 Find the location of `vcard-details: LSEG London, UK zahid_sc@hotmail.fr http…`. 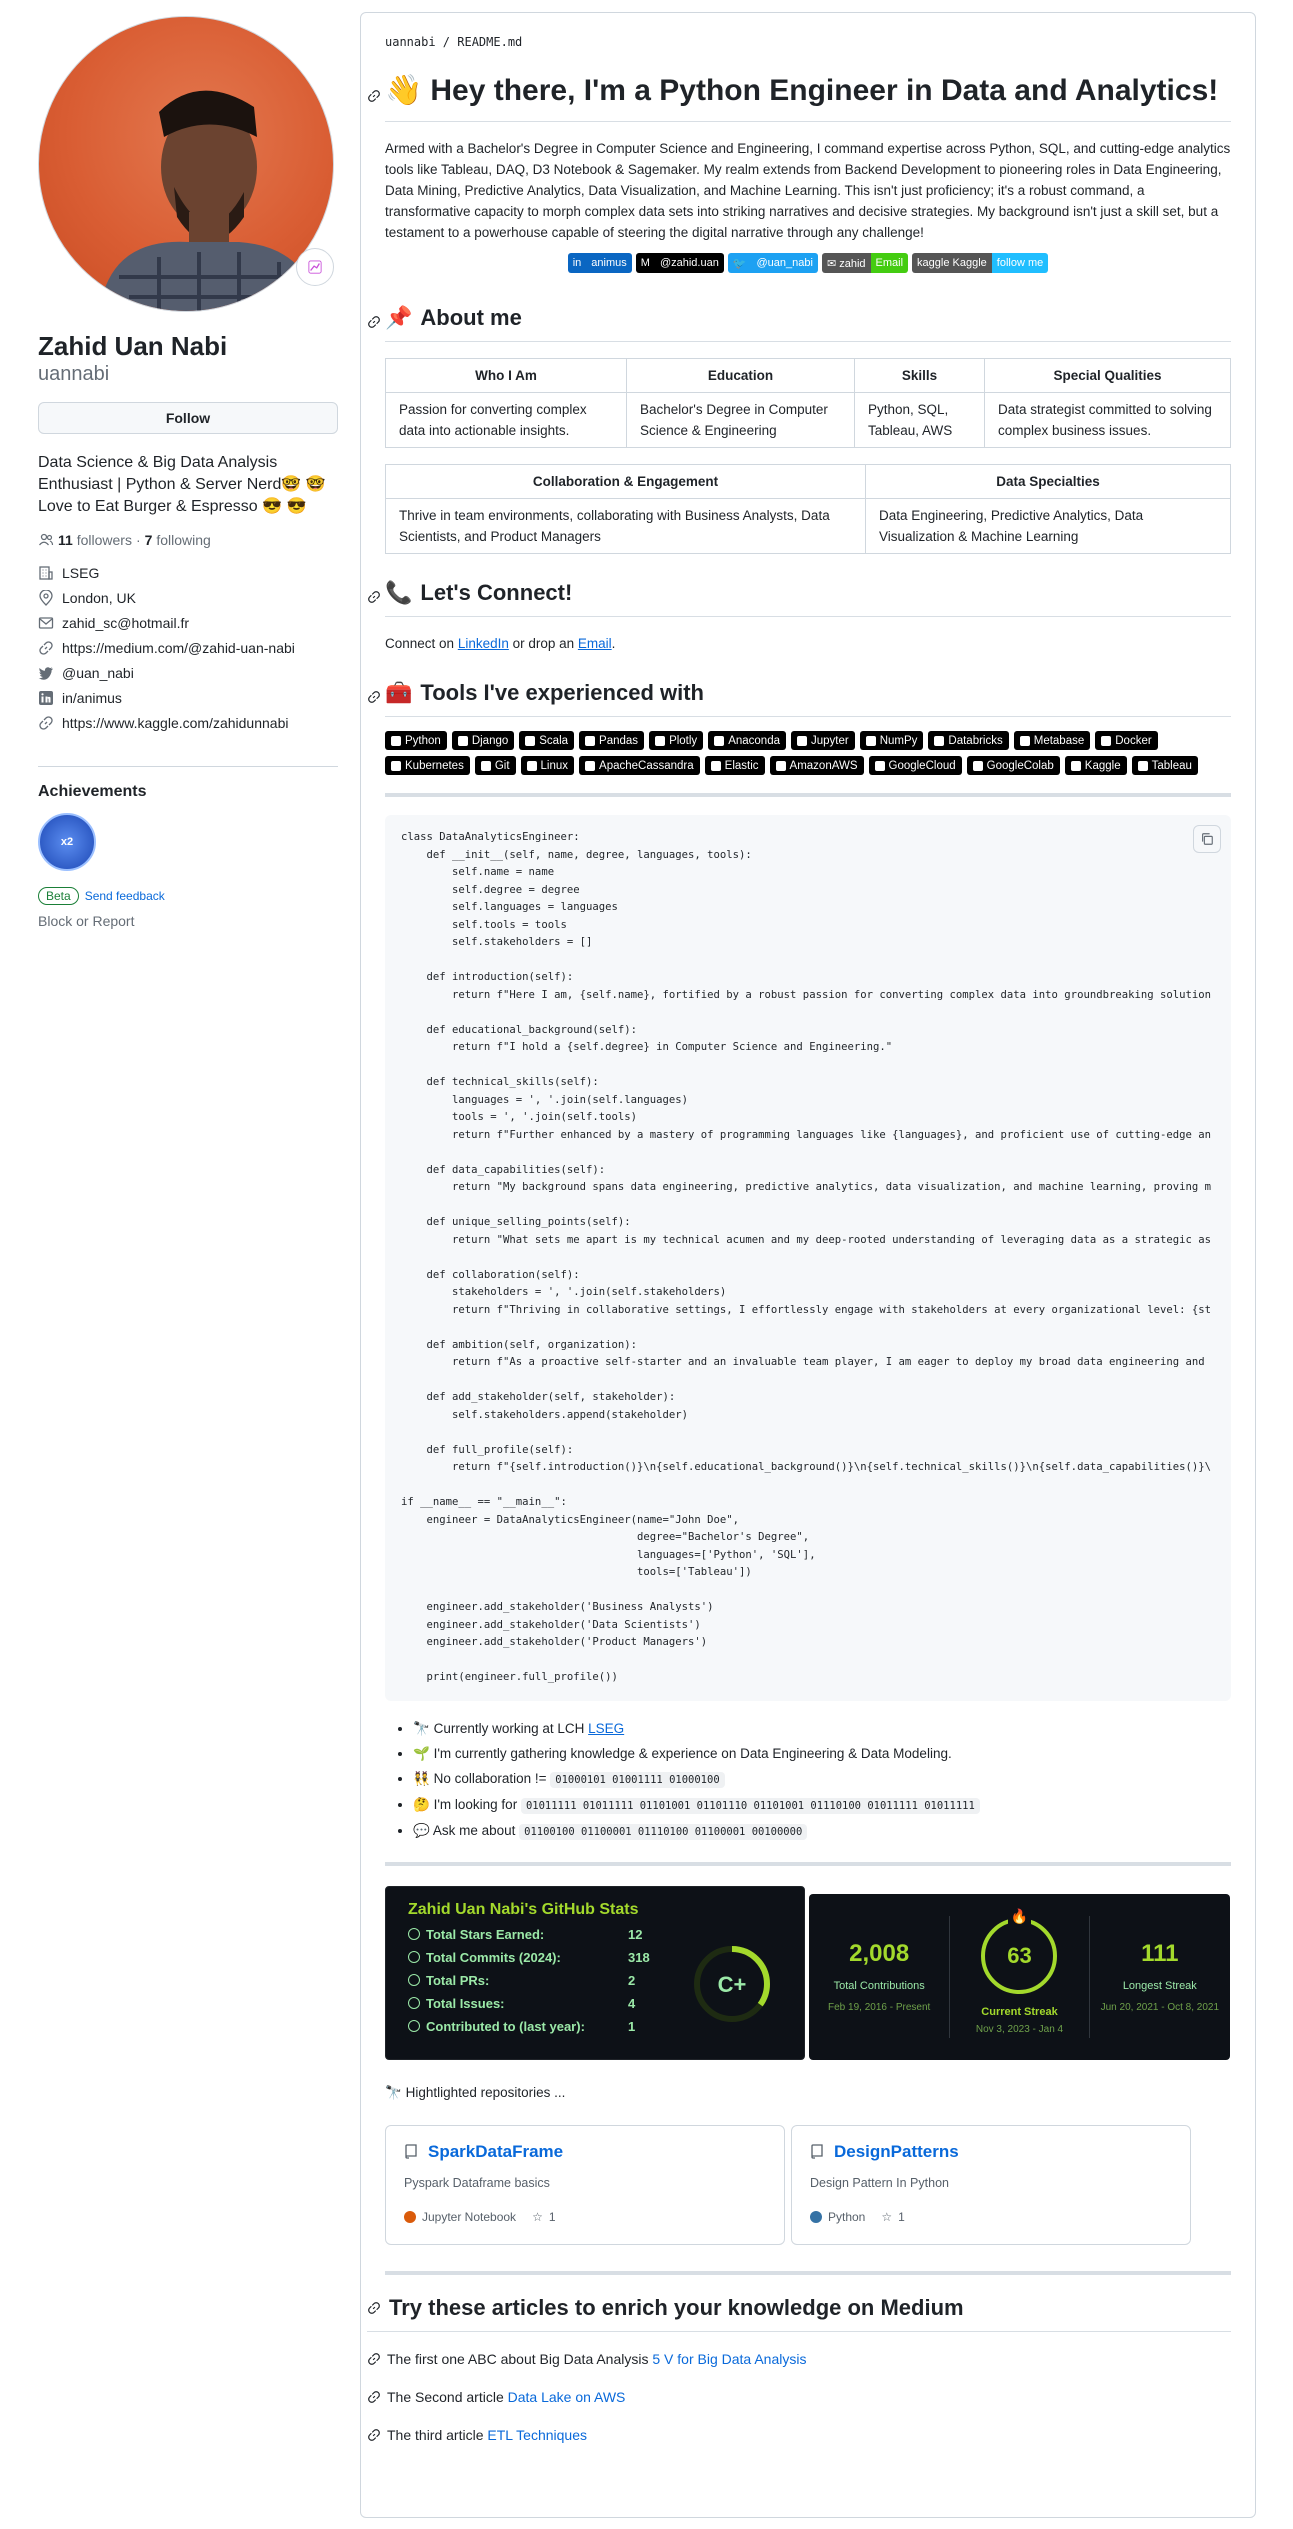

vcard-details: LSEG London, UK zahid_sc@hotmail.fr http… is located at coordinates (188, 648).